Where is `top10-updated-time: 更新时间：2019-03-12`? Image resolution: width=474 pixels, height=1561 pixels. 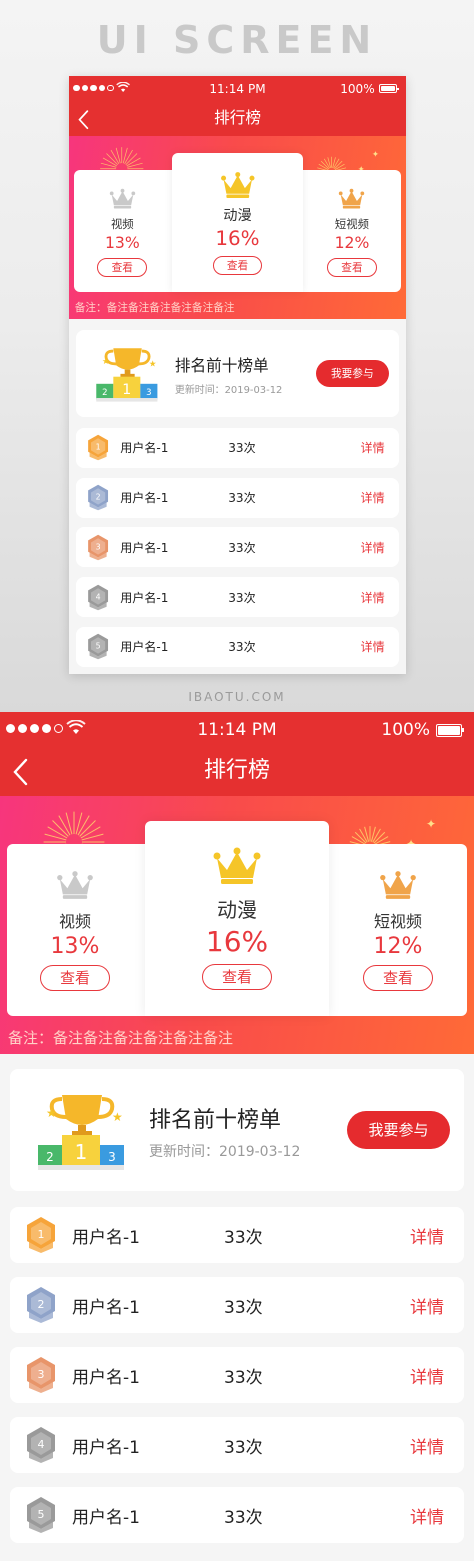 top10-updated-time: 更新时间：2019-03-12 is located at coordinates (228, 390).